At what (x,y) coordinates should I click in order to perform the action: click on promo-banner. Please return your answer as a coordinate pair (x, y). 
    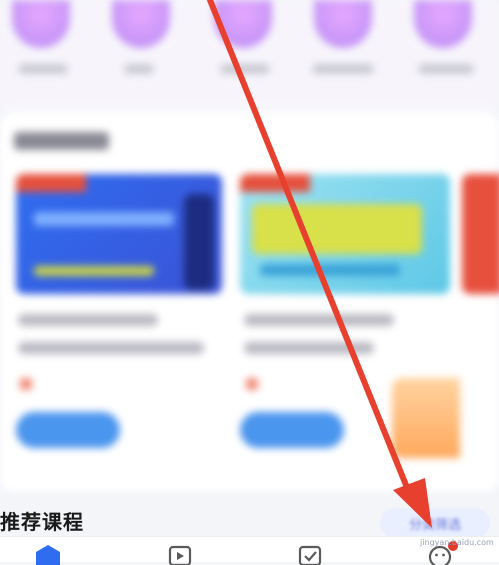
    Looking at the image, I should click on (426, 418).